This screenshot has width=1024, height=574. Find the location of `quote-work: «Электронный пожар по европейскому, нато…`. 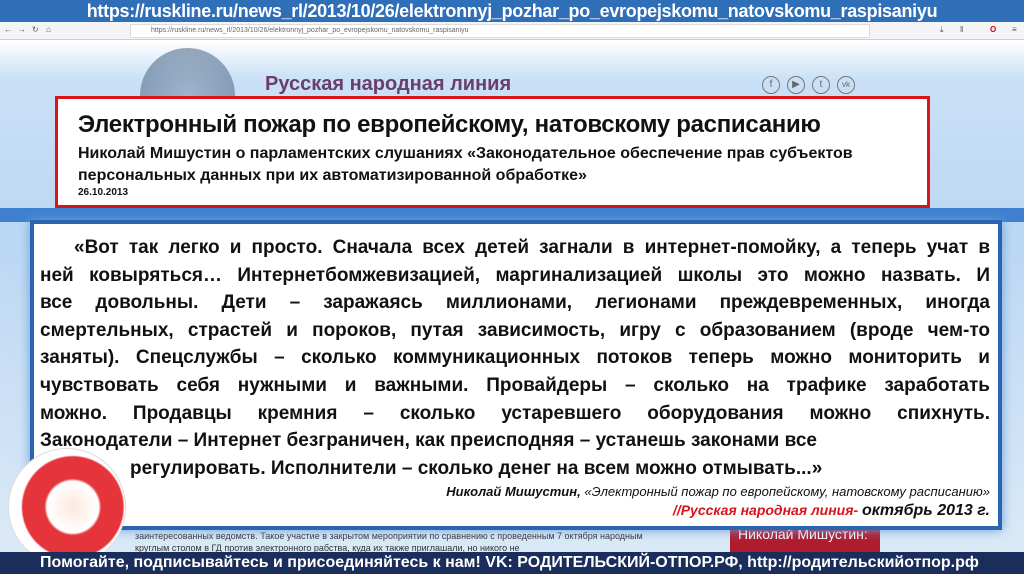

quote-work: «Электронный пожар по европейскому, нато… is located at coordinates (787, 492).